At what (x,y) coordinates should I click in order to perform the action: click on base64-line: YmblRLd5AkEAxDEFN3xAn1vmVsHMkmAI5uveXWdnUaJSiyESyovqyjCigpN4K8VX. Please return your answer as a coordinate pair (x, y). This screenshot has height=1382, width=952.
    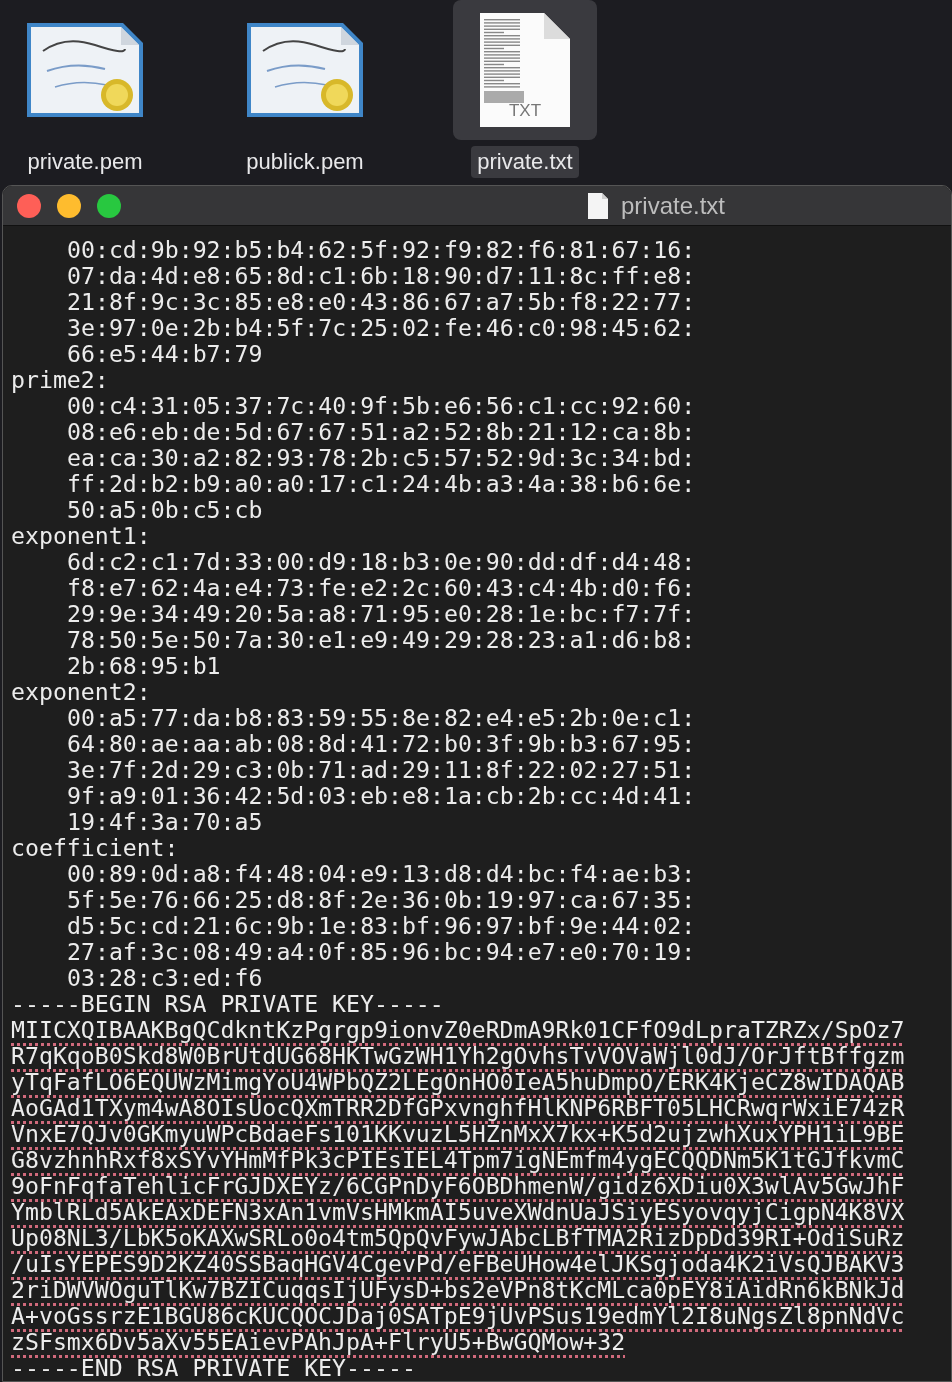
    Looking at the image, I should click on (458, 1211).